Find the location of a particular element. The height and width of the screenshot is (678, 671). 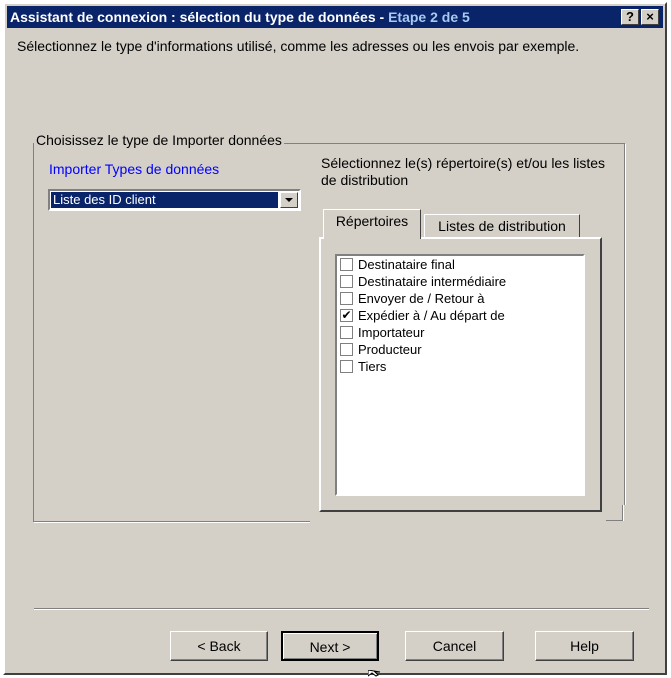

close-button: × is located at coordinates (650, 17).